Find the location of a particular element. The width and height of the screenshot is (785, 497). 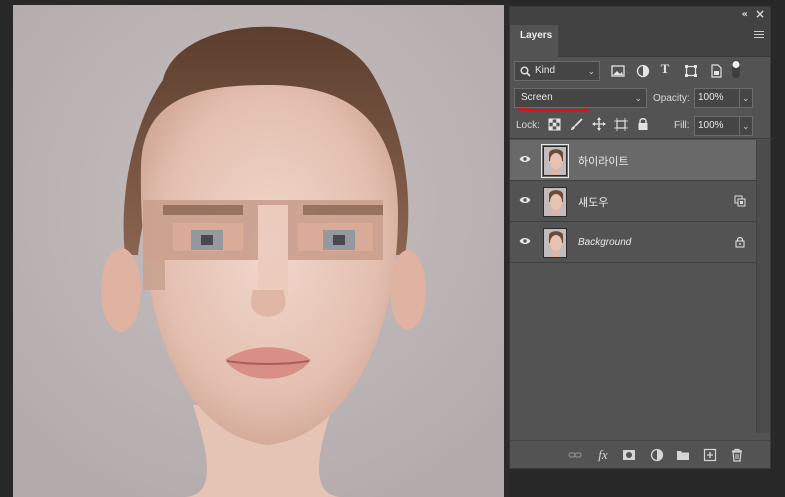

layer-name: Background is located at coordinates (604, 242).